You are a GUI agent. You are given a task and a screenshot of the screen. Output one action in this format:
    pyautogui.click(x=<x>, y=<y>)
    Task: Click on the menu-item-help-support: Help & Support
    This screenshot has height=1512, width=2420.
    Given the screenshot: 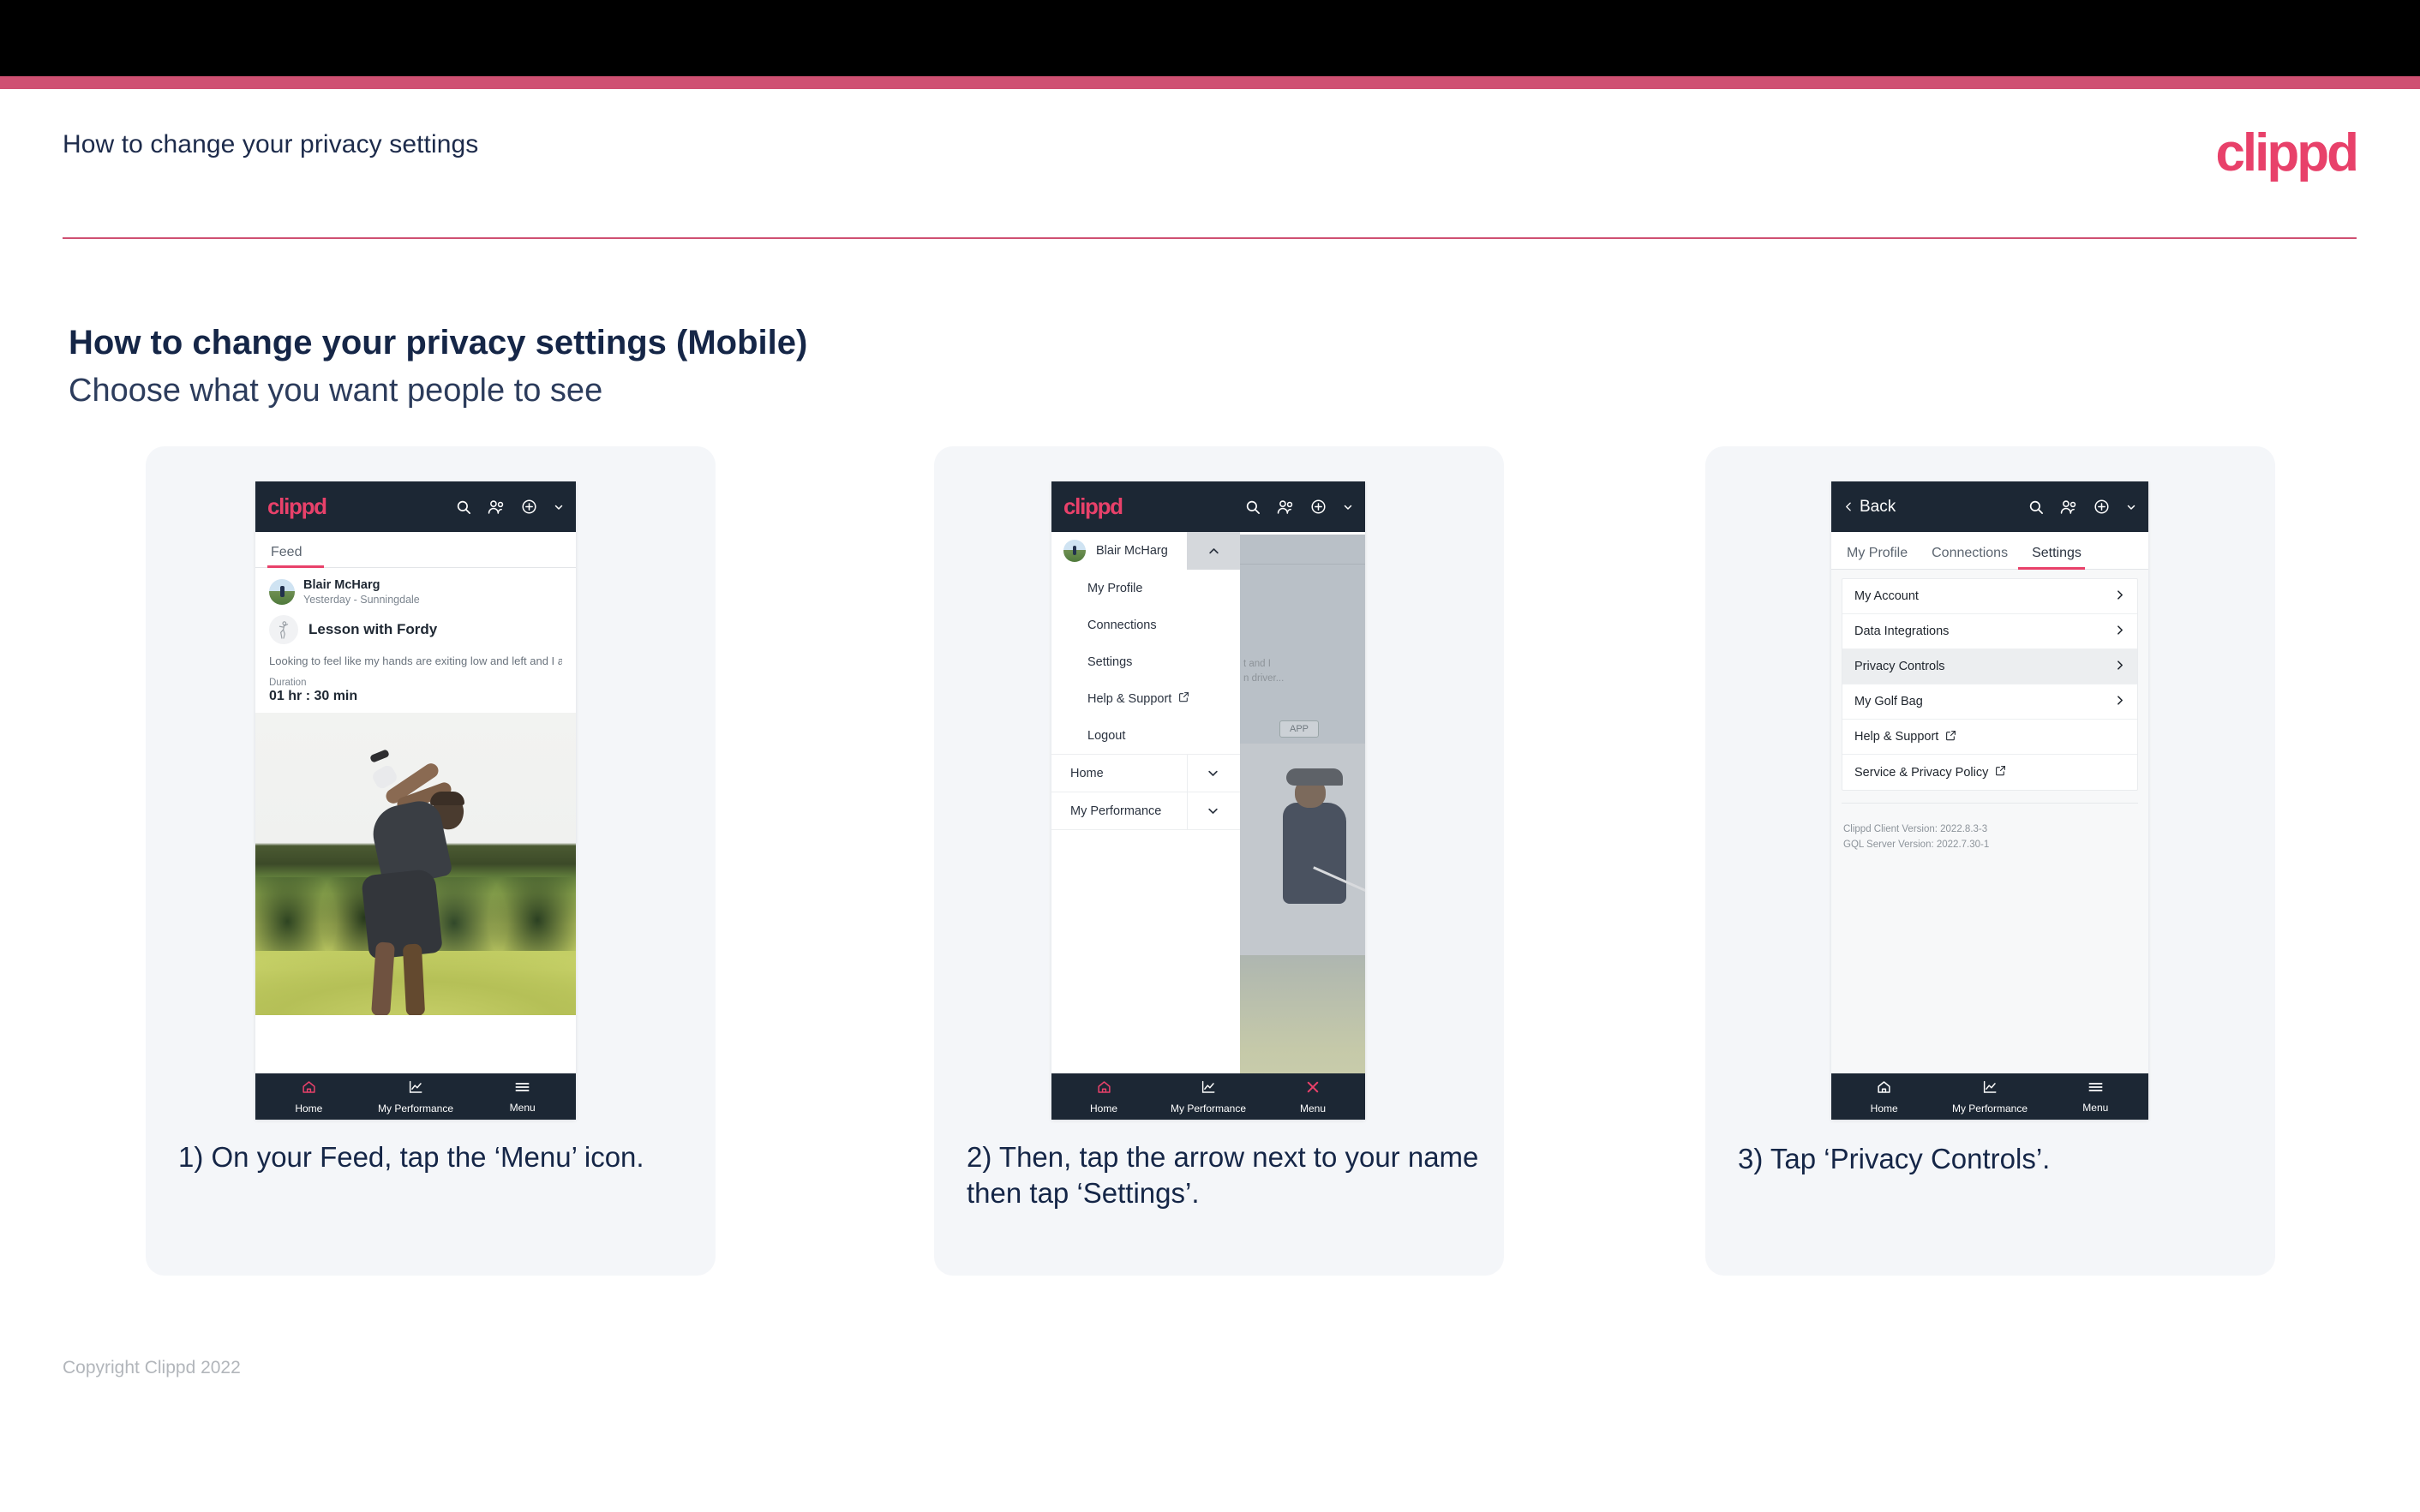 What is the action you would take?
    pyautogui.click(x=1145, y=698)
    